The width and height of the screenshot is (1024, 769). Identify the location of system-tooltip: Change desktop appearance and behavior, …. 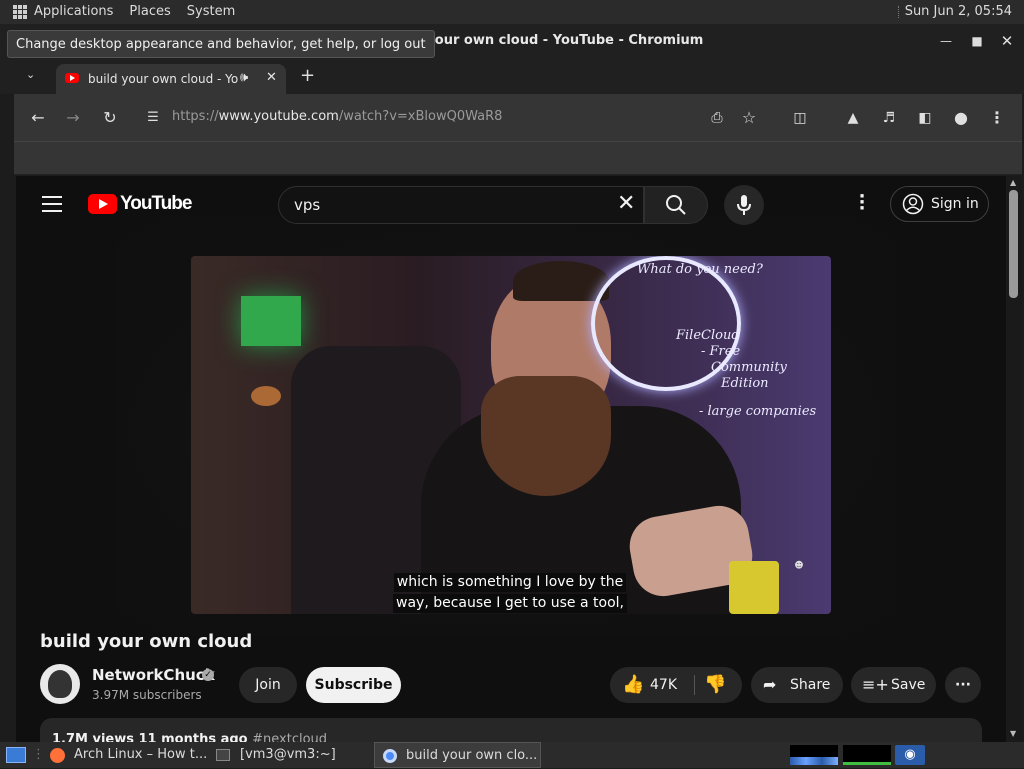
(221, 44).